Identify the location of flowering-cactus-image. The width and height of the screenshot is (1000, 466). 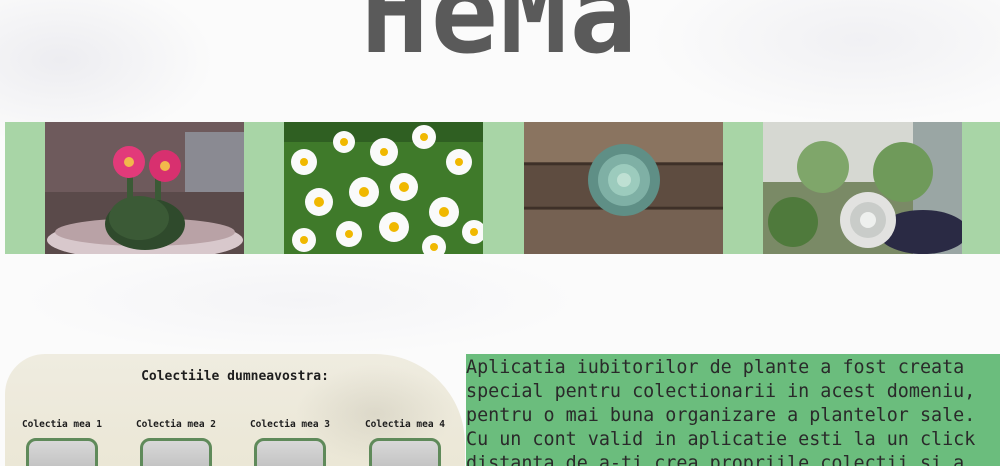
(144, 188).